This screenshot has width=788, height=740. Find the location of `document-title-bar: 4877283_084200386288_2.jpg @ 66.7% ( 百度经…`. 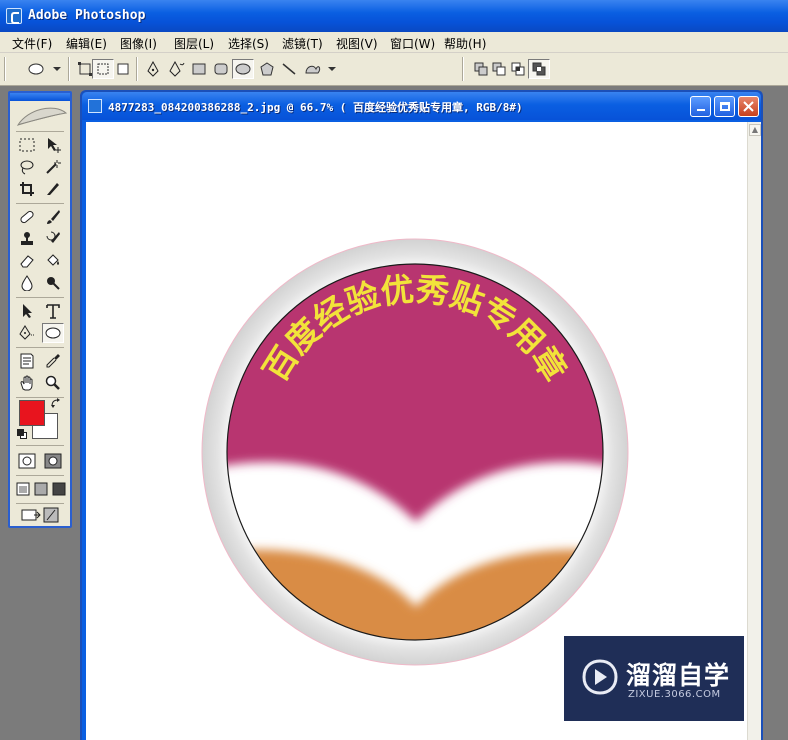

document-title-bar: 4877283_084200386288_2.jpg @ 66.7% ( 百度经… is located at coordinates (421, 106).